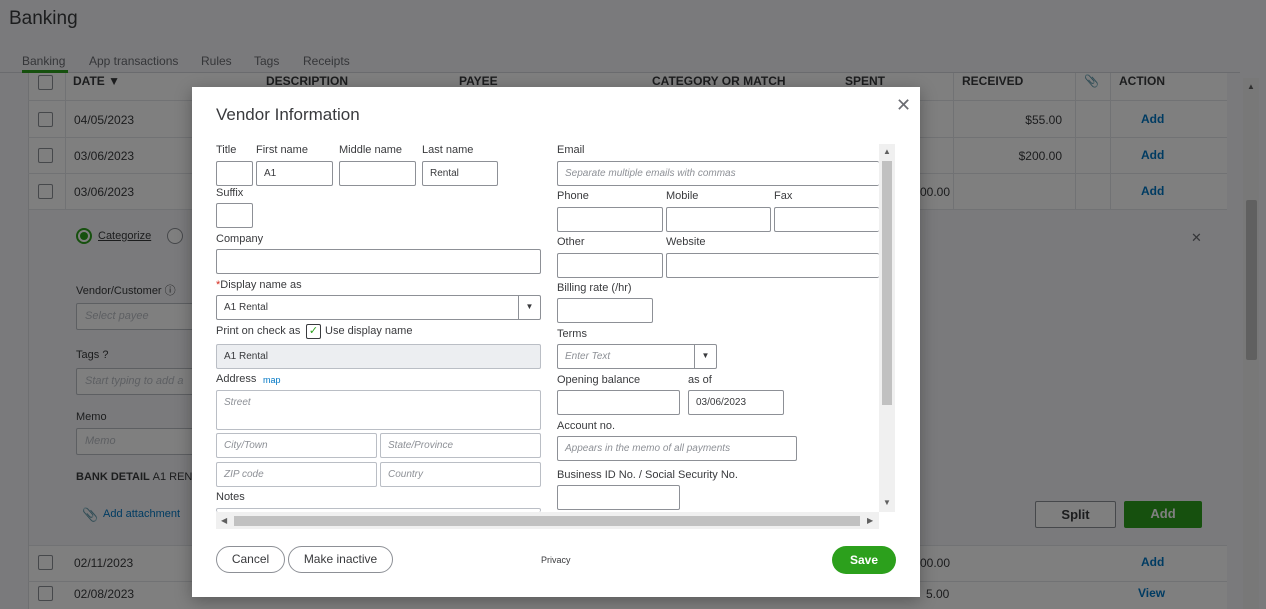 This screenshot has width=1266, height=609. Describe the element at coordinates (547, 521) in the screenshot. I see `form-horizontal-scrollbar-thumb` at that location.